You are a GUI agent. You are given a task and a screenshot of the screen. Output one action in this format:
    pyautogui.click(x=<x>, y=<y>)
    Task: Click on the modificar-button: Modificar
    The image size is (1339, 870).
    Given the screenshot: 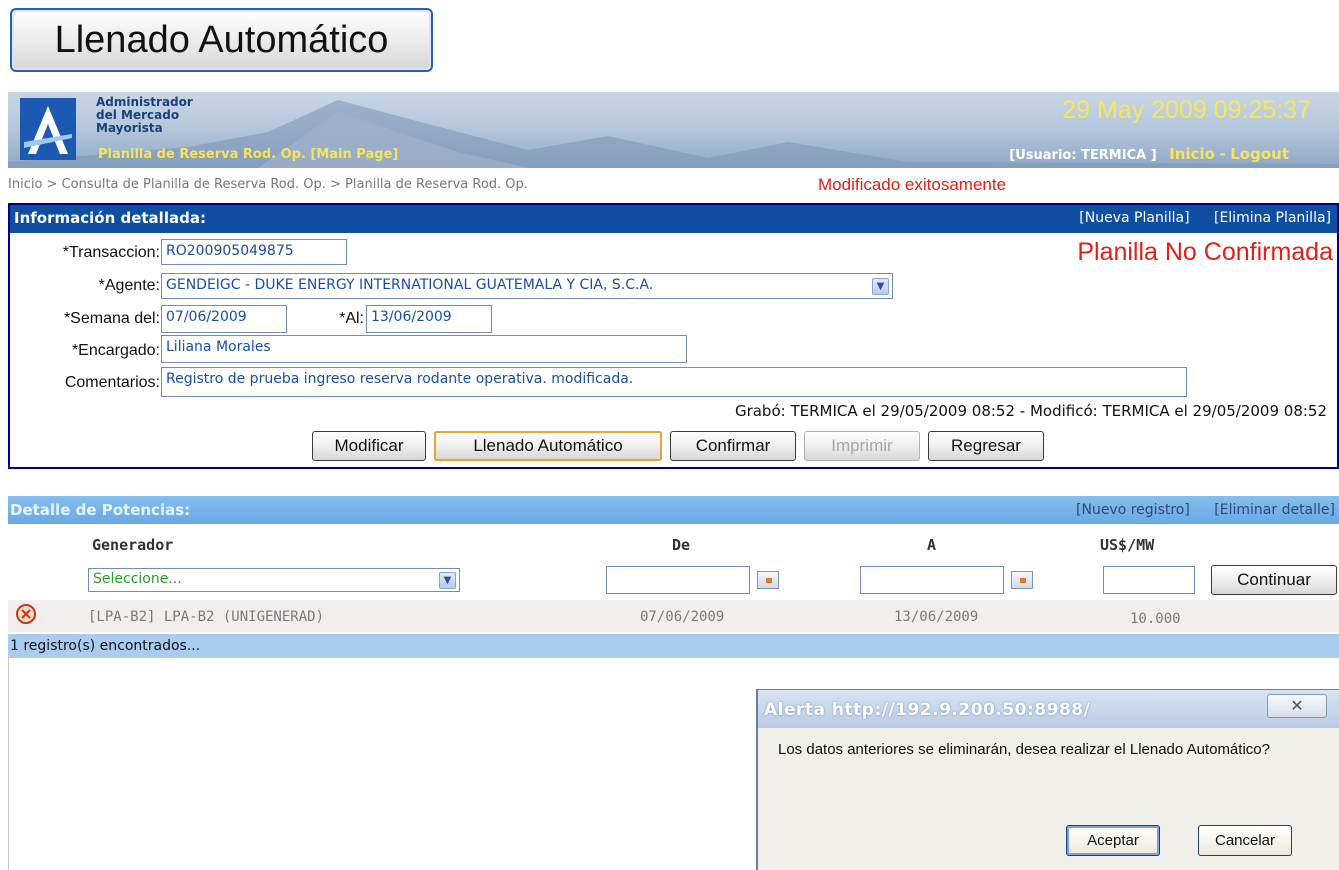 What is the action you would take?
    pyautogui.click(x=369, y=446)
    